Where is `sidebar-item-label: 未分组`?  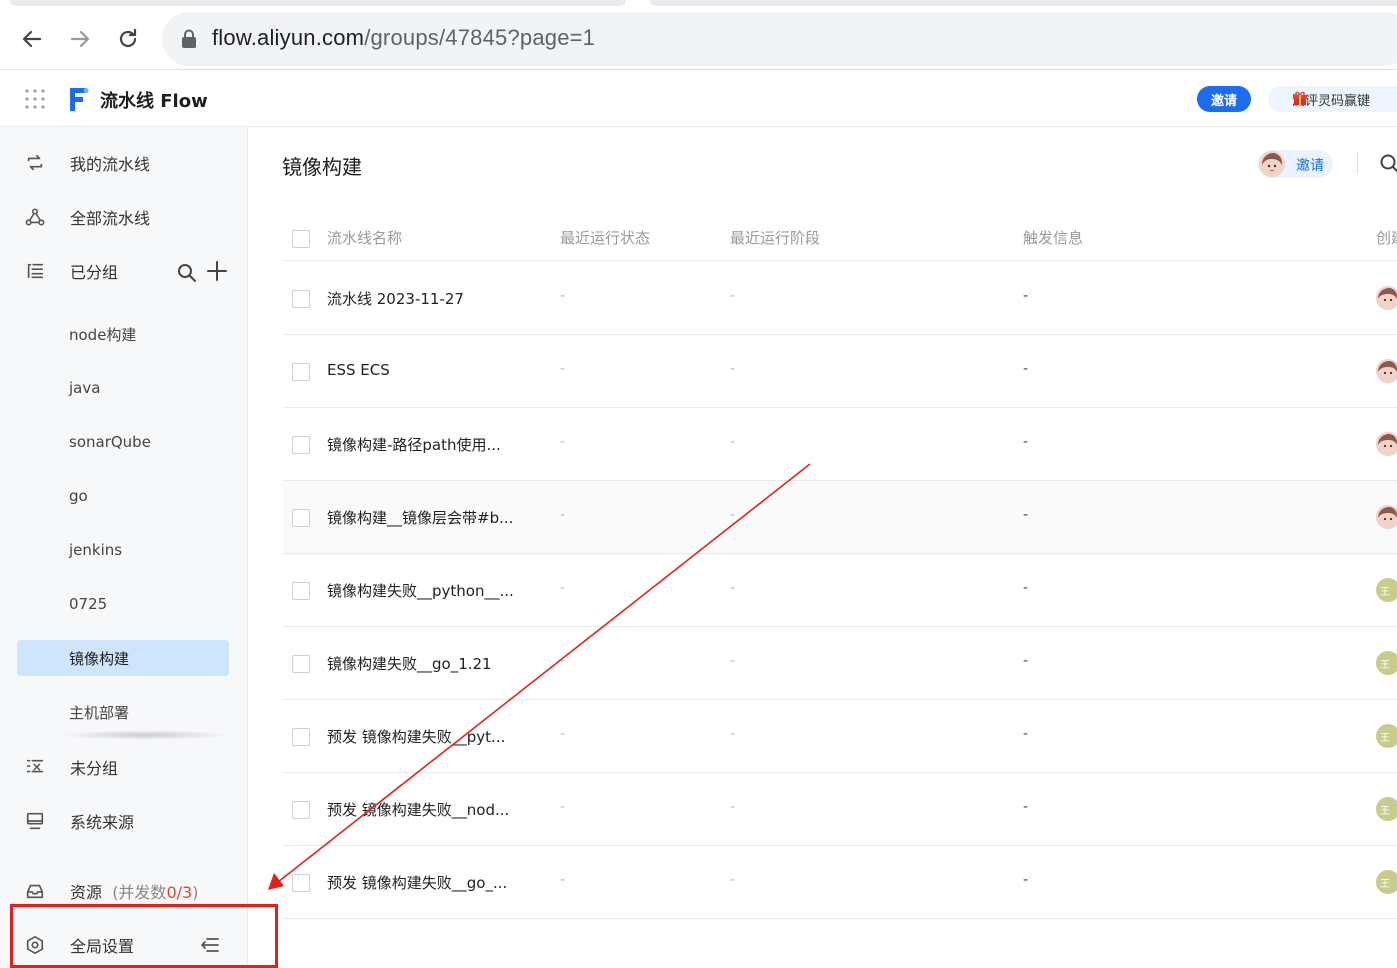
sidebar-item-label: 未分组 is located at coordinates (94, 768).